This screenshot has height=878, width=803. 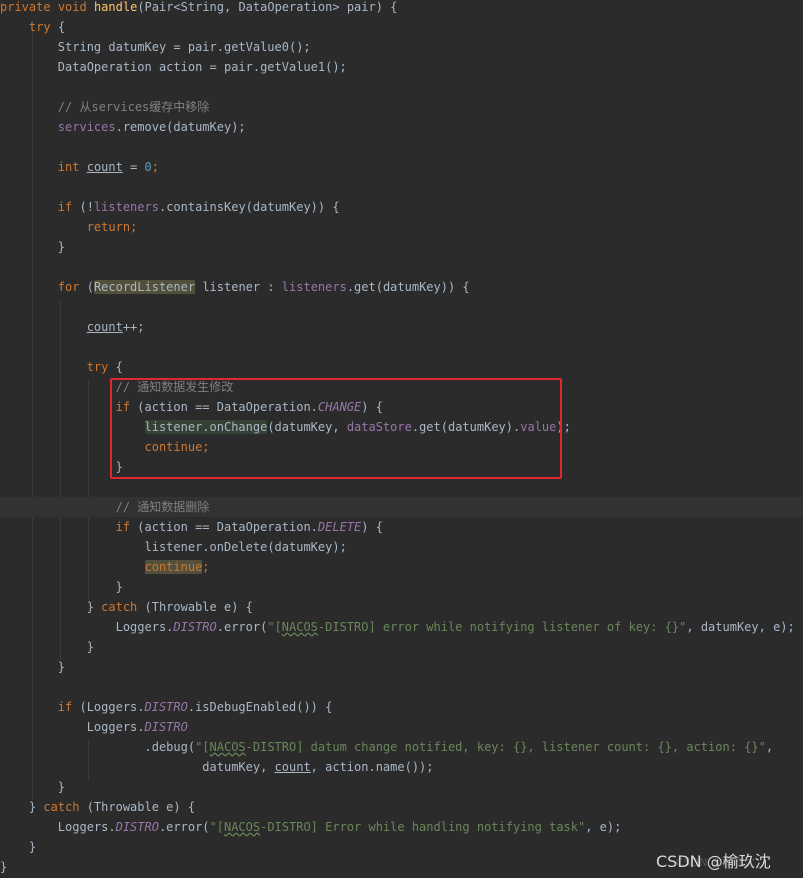 I want to click on code-text: , e);, so click(x=603, y=827).